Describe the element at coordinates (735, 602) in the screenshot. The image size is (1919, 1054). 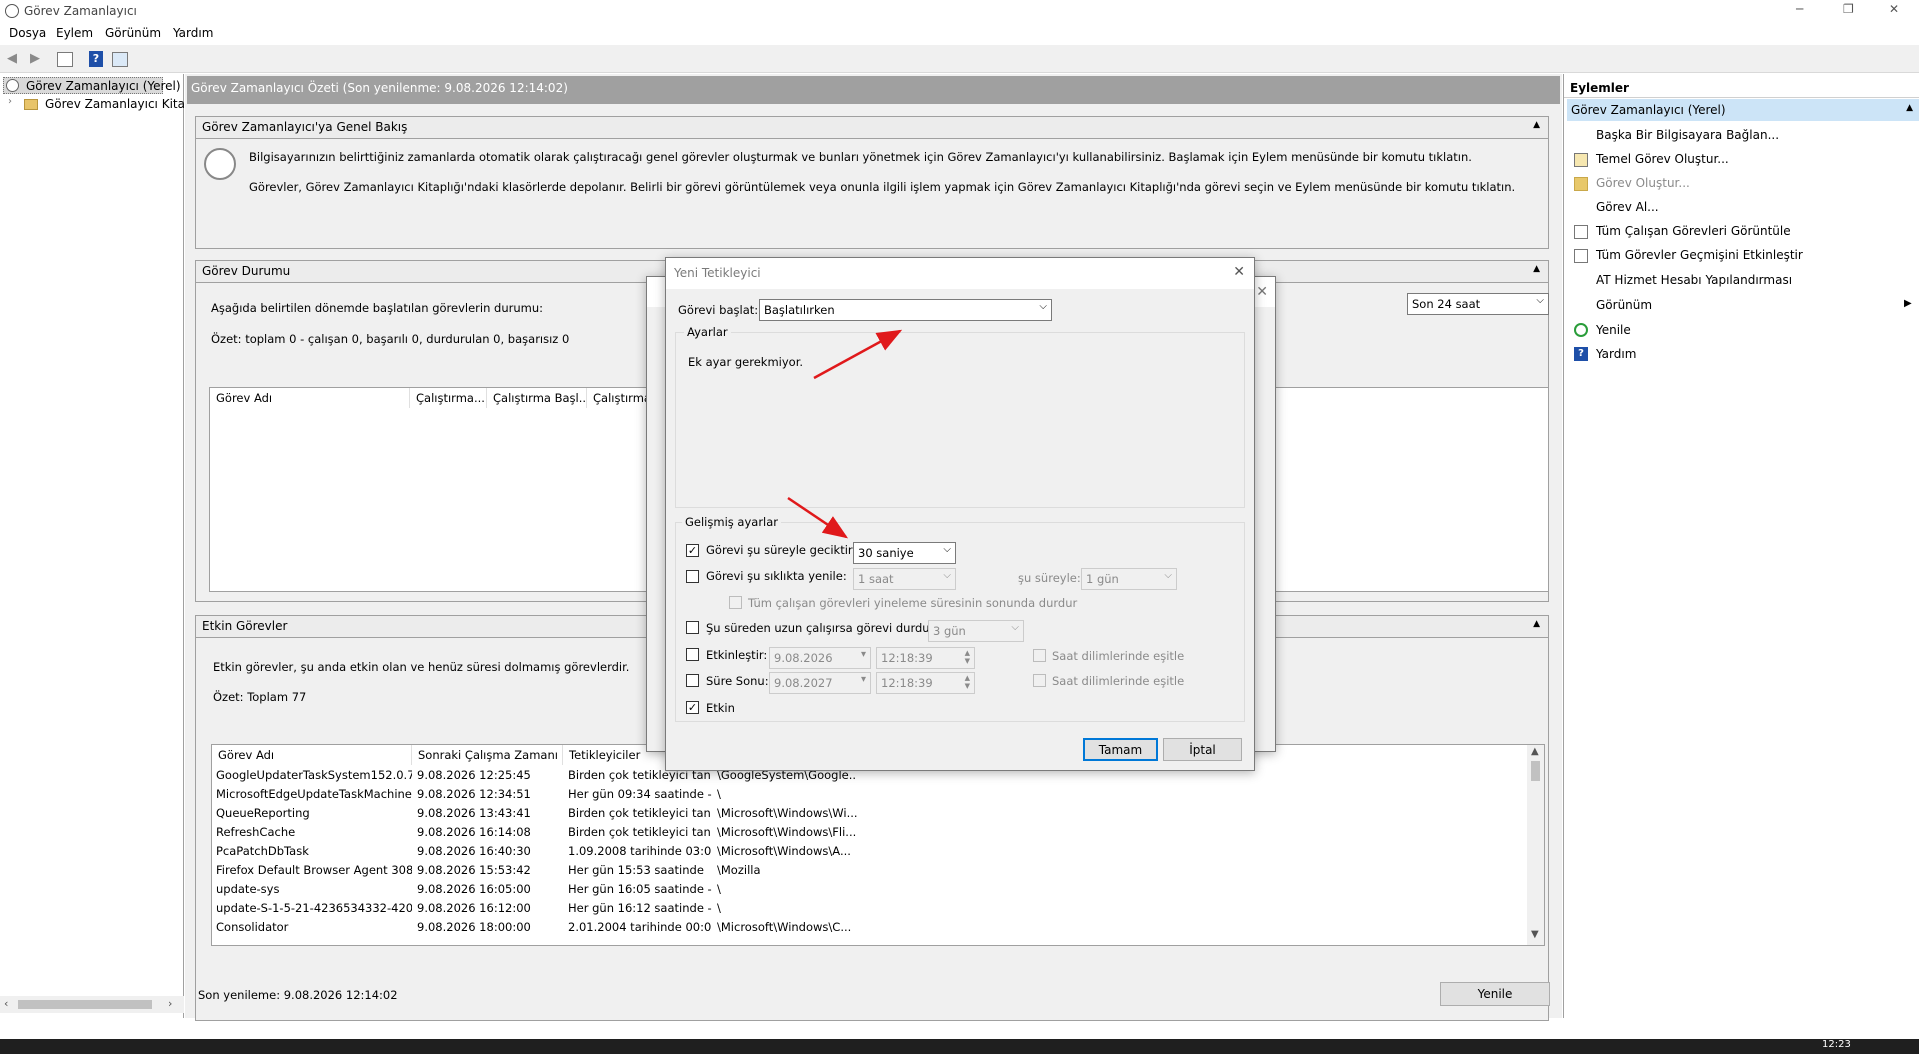
I see `stop-all-checkbox` at that location.